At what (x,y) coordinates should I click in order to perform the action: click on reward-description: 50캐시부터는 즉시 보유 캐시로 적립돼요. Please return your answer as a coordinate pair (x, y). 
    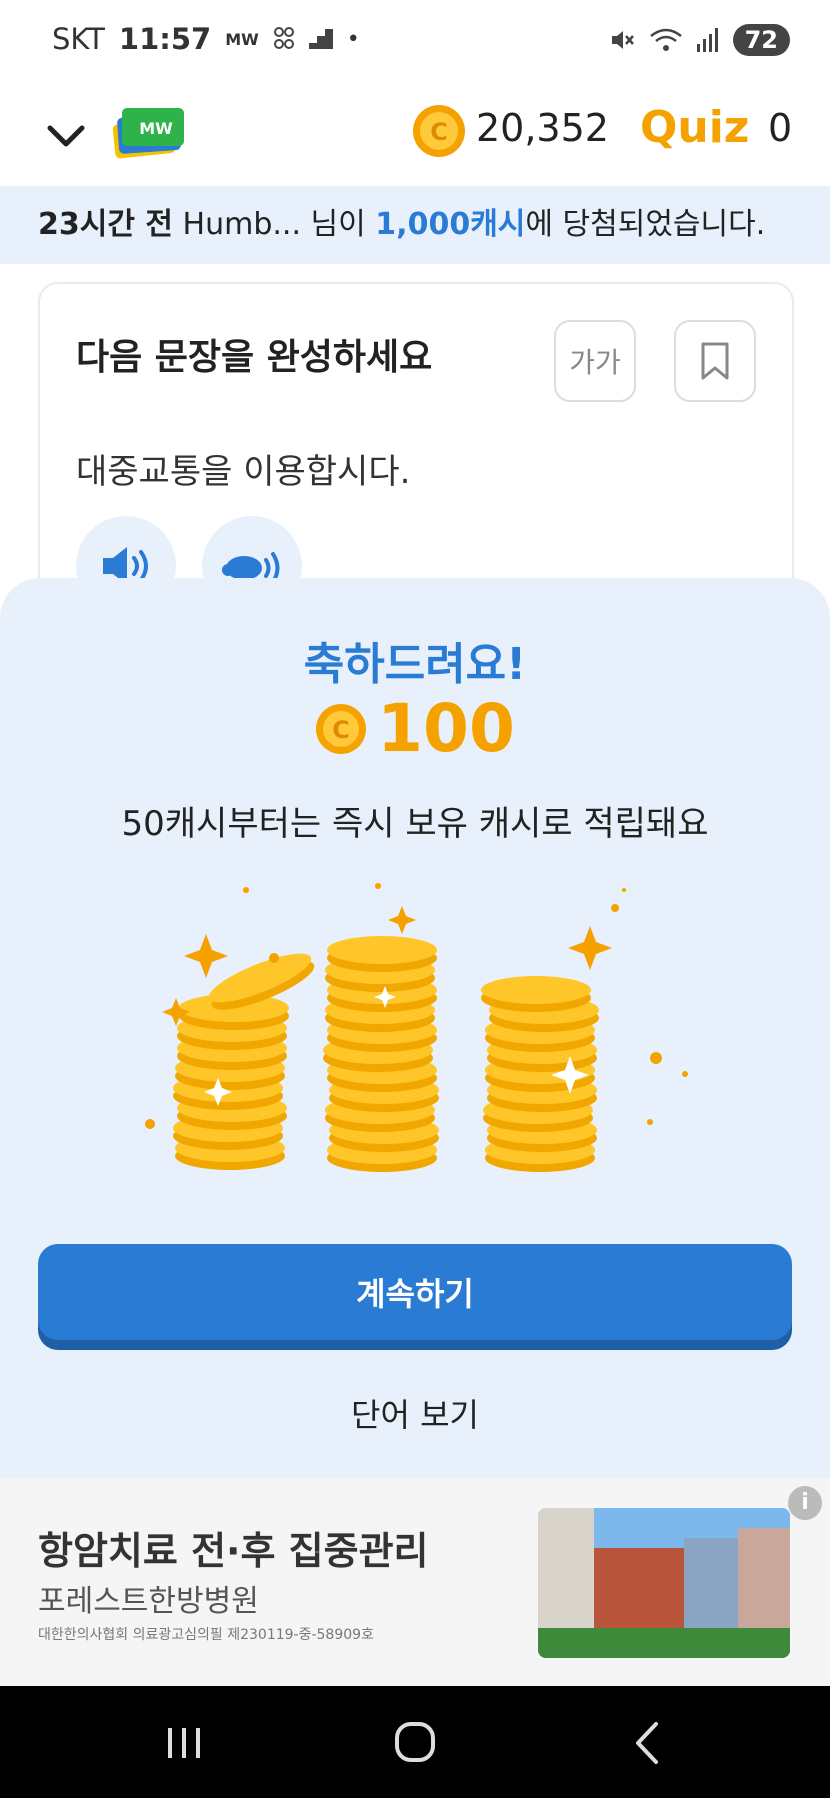
    Looking at the image, I should click on (415, 824).